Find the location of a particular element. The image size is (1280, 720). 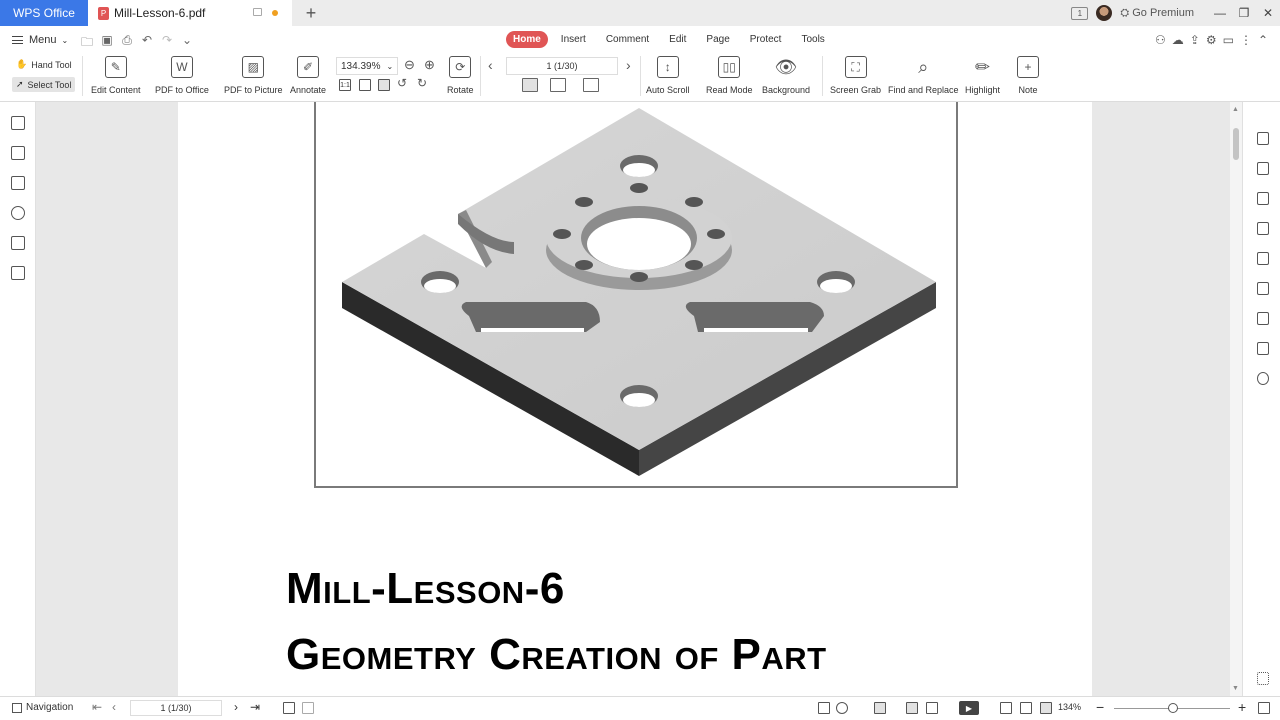

open-folder-icon: 🗀 is located at coordinates (87, 43).